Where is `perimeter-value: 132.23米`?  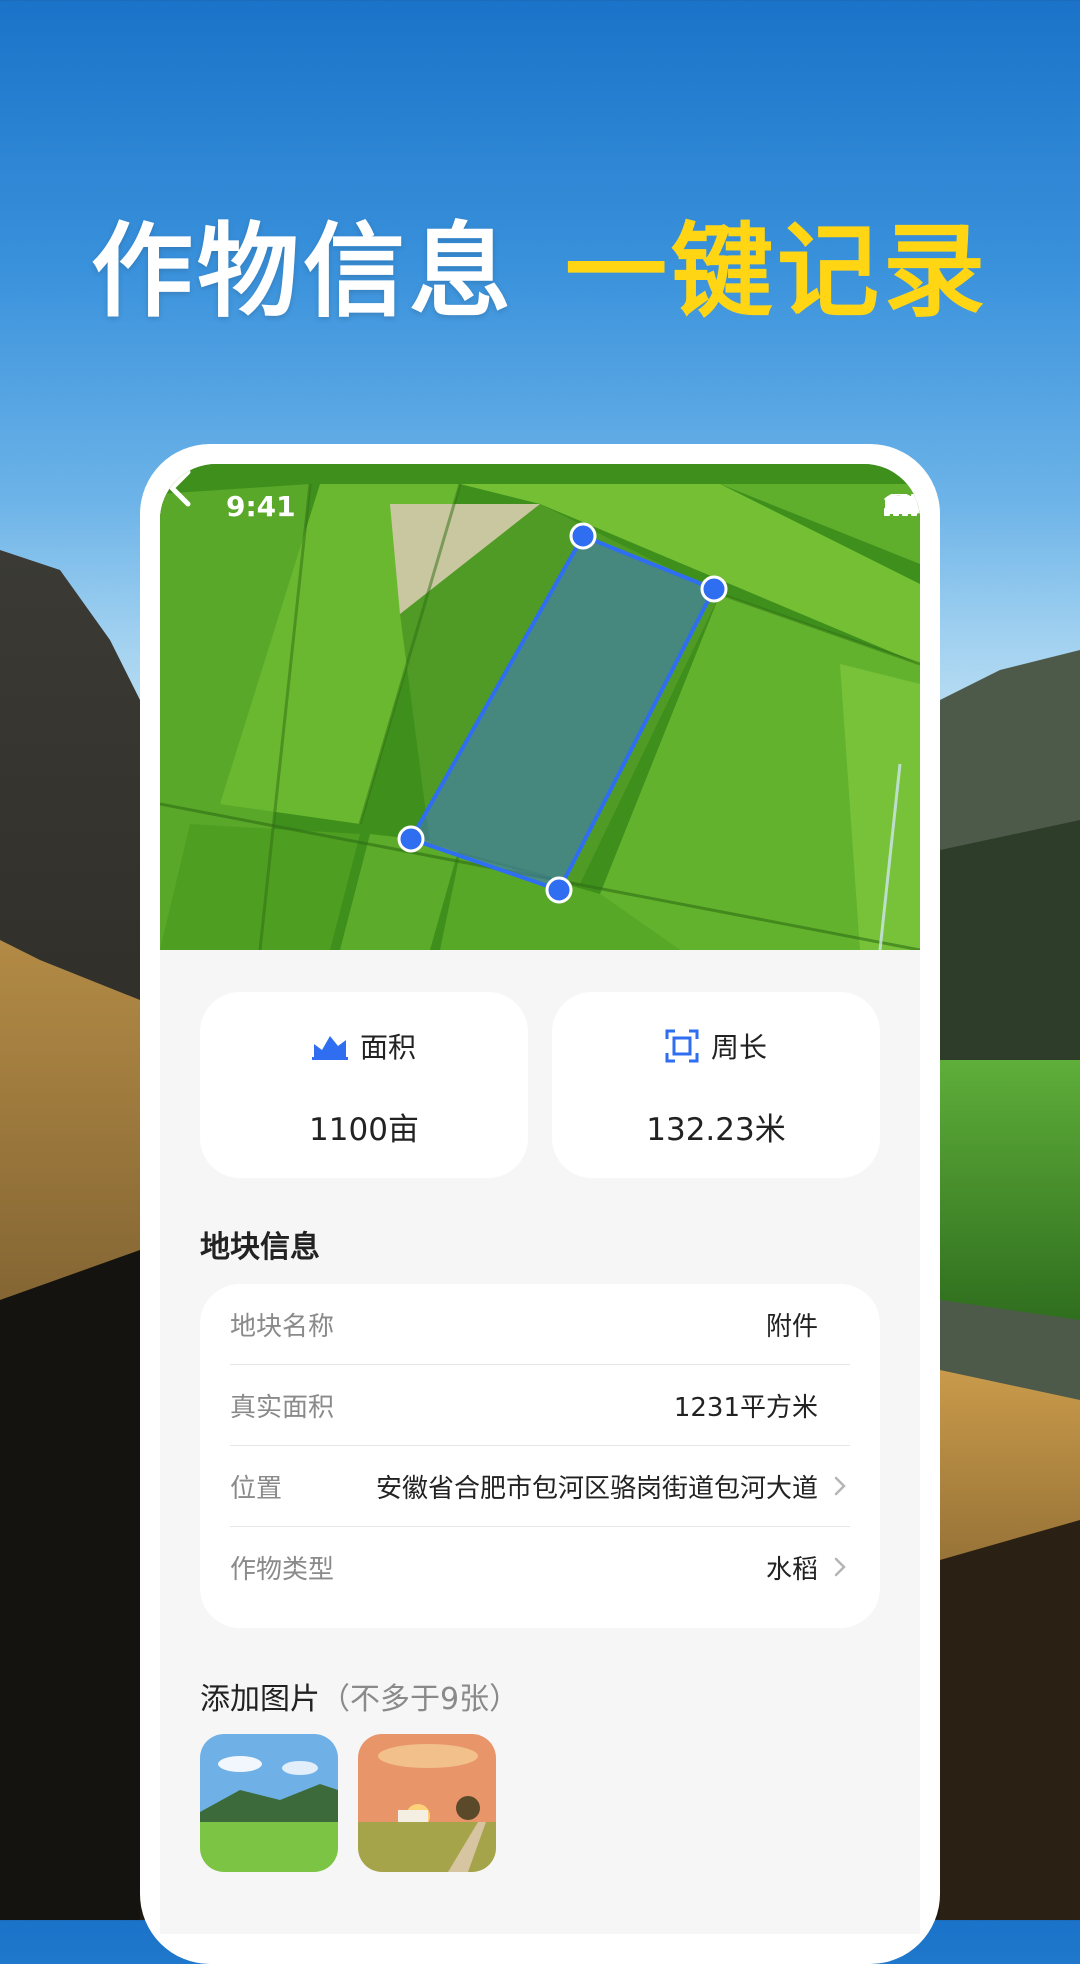
perimeter-value: 132.23米 is located at coordinates (716, 1130).